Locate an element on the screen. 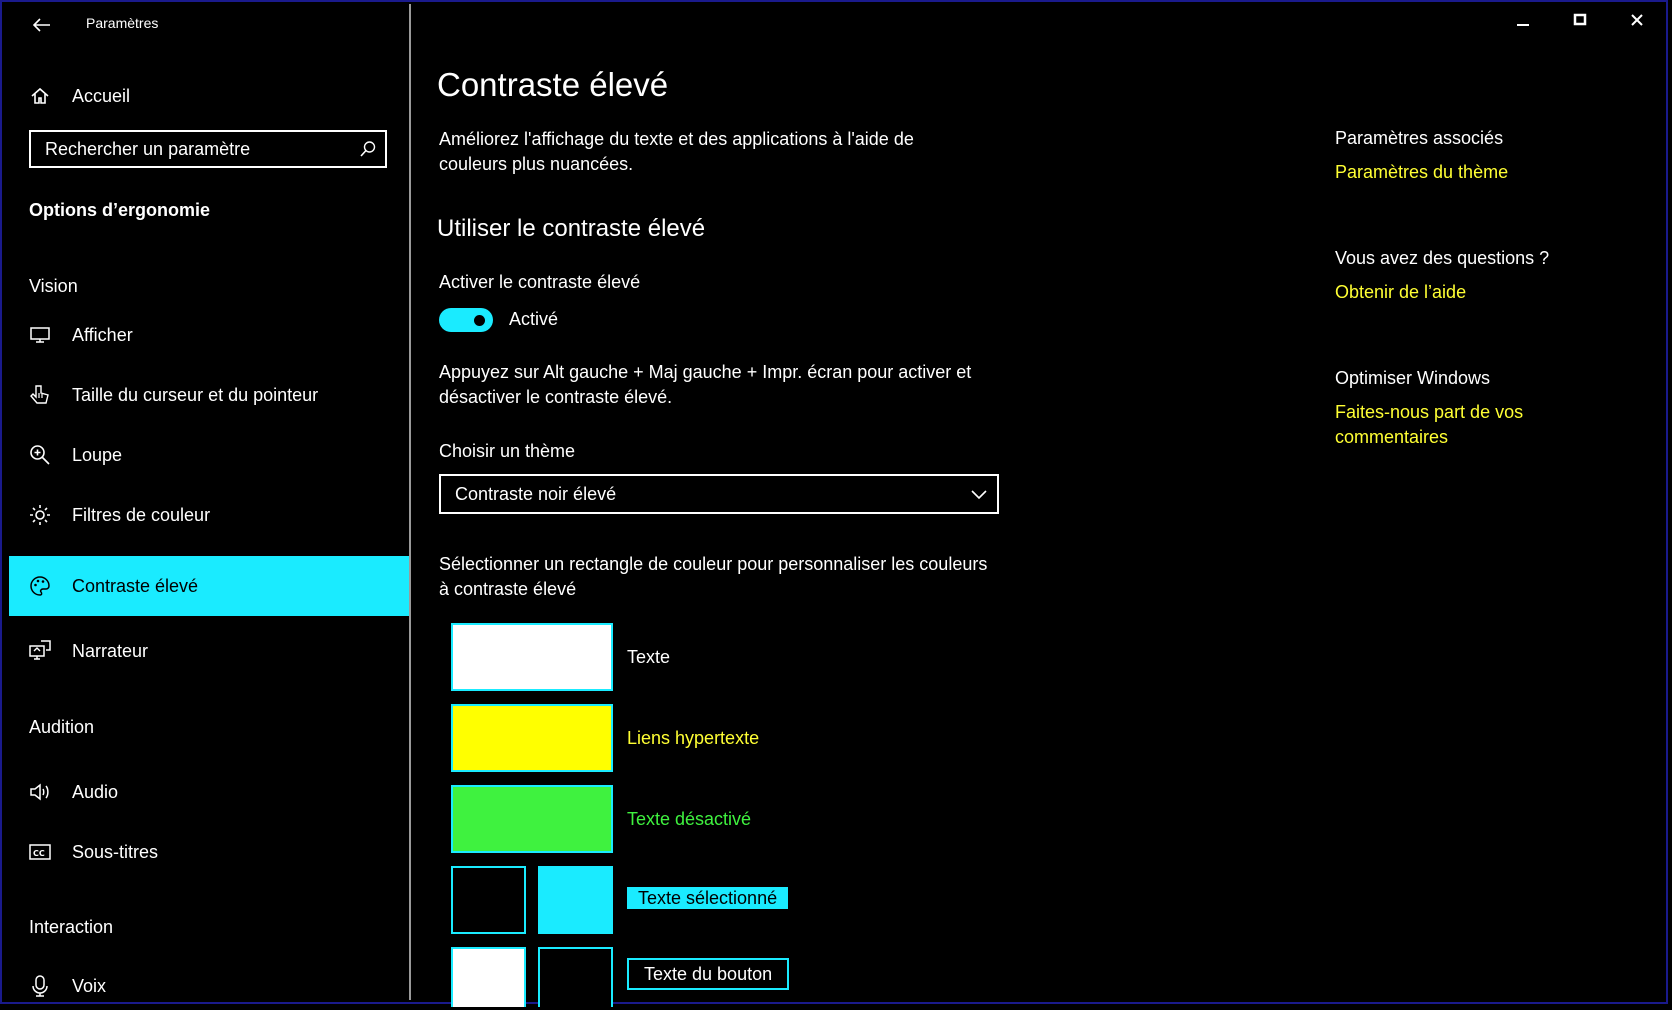 The height and width of the screenshot is (1010, 1672). sidebar-item-label: Loupe is located at coordinates (97, 454).